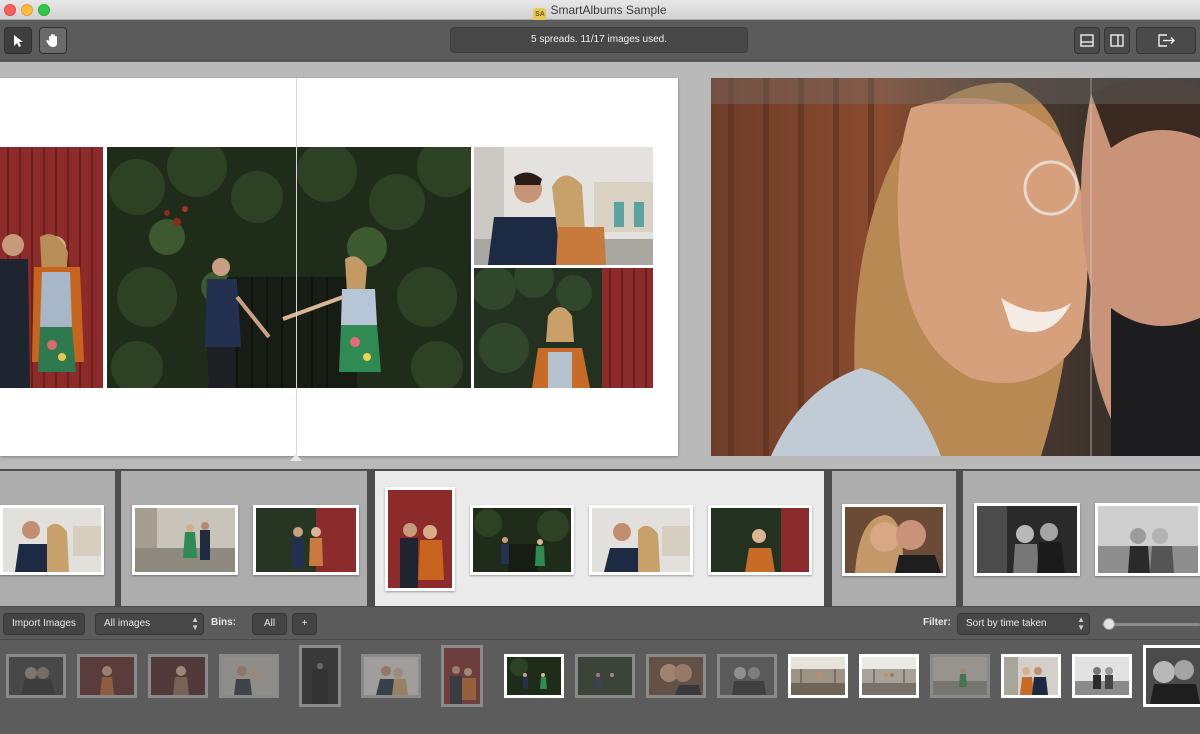 Image resolution: width=1200 pixels, height=734 pixels. I want to click on image-source-select-value: All images, so click(127, 623).